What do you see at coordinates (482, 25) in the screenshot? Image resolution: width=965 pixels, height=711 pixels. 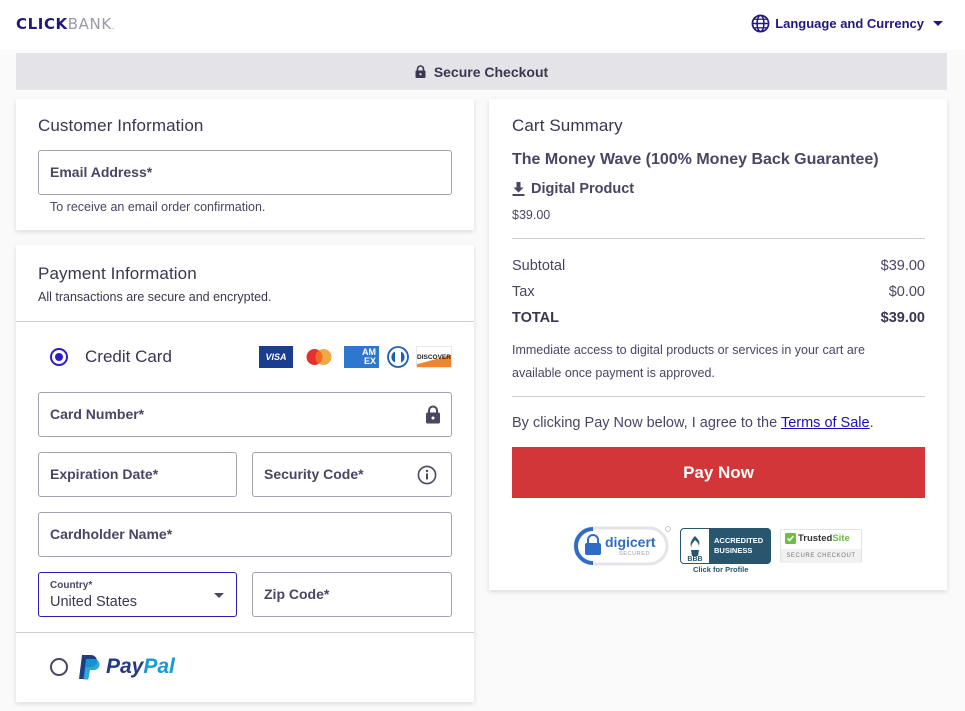 I see `top-bar: CLICKBANK. Language and Currency` at bounding box center [482, 25].